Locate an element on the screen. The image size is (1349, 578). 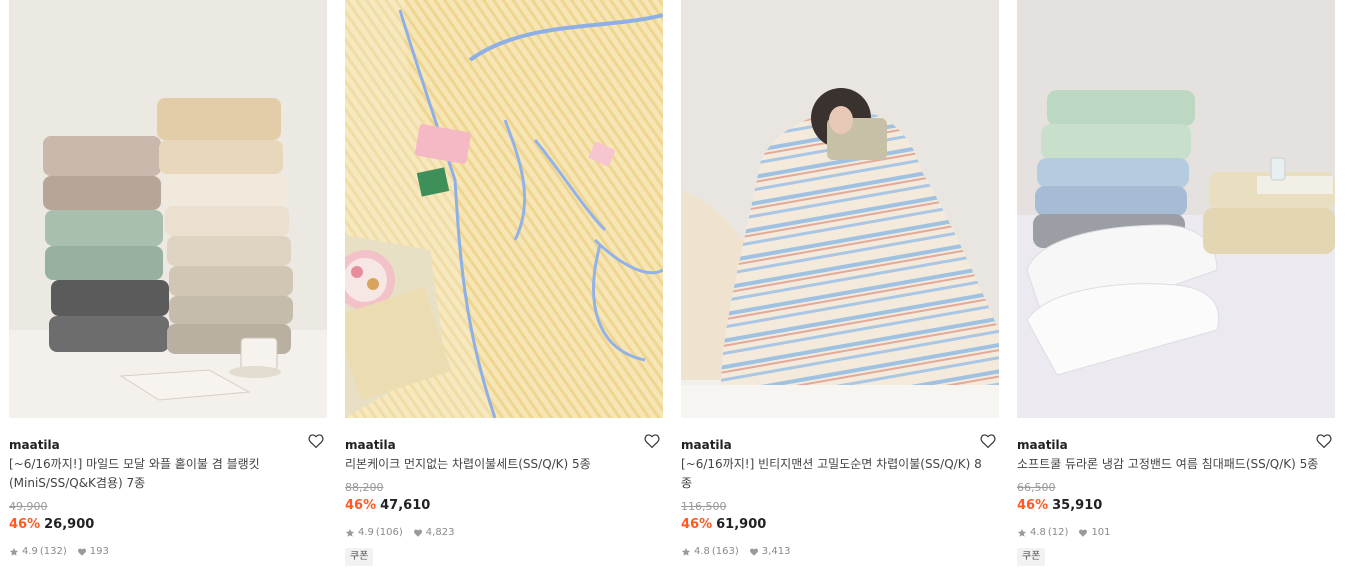
like-count: 193 is located at coordinates (99, 551).